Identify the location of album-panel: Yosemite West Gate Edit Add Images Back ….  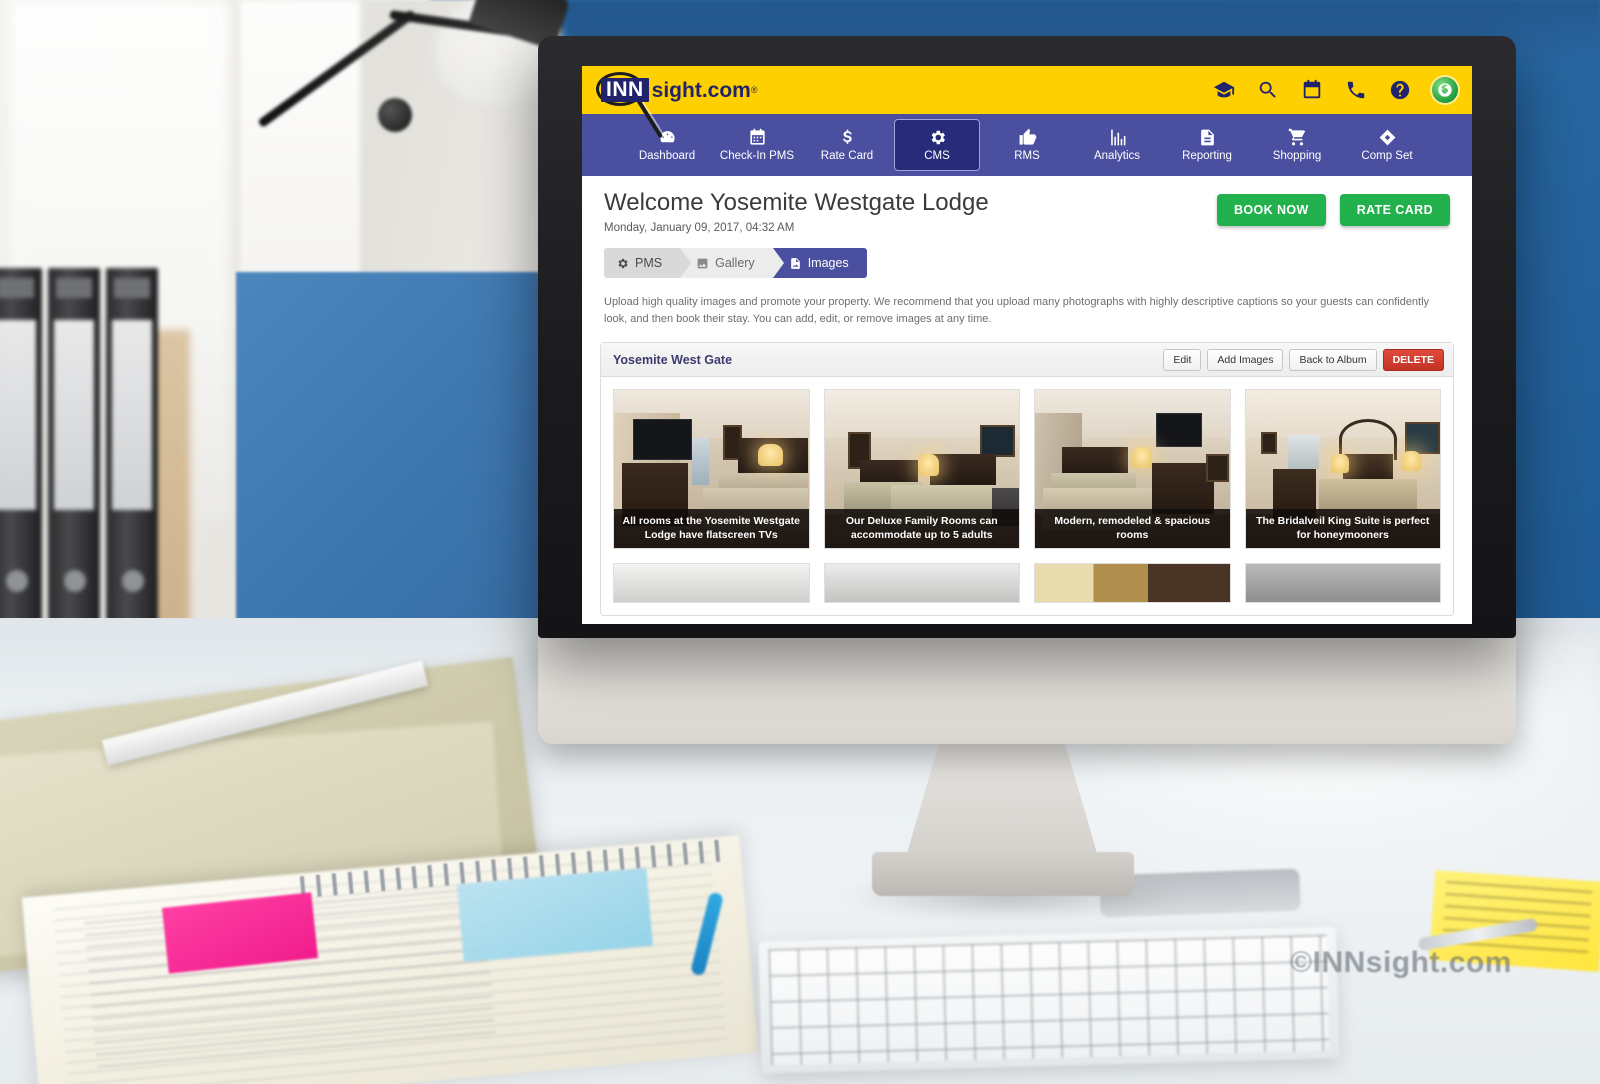
(1027, 479).